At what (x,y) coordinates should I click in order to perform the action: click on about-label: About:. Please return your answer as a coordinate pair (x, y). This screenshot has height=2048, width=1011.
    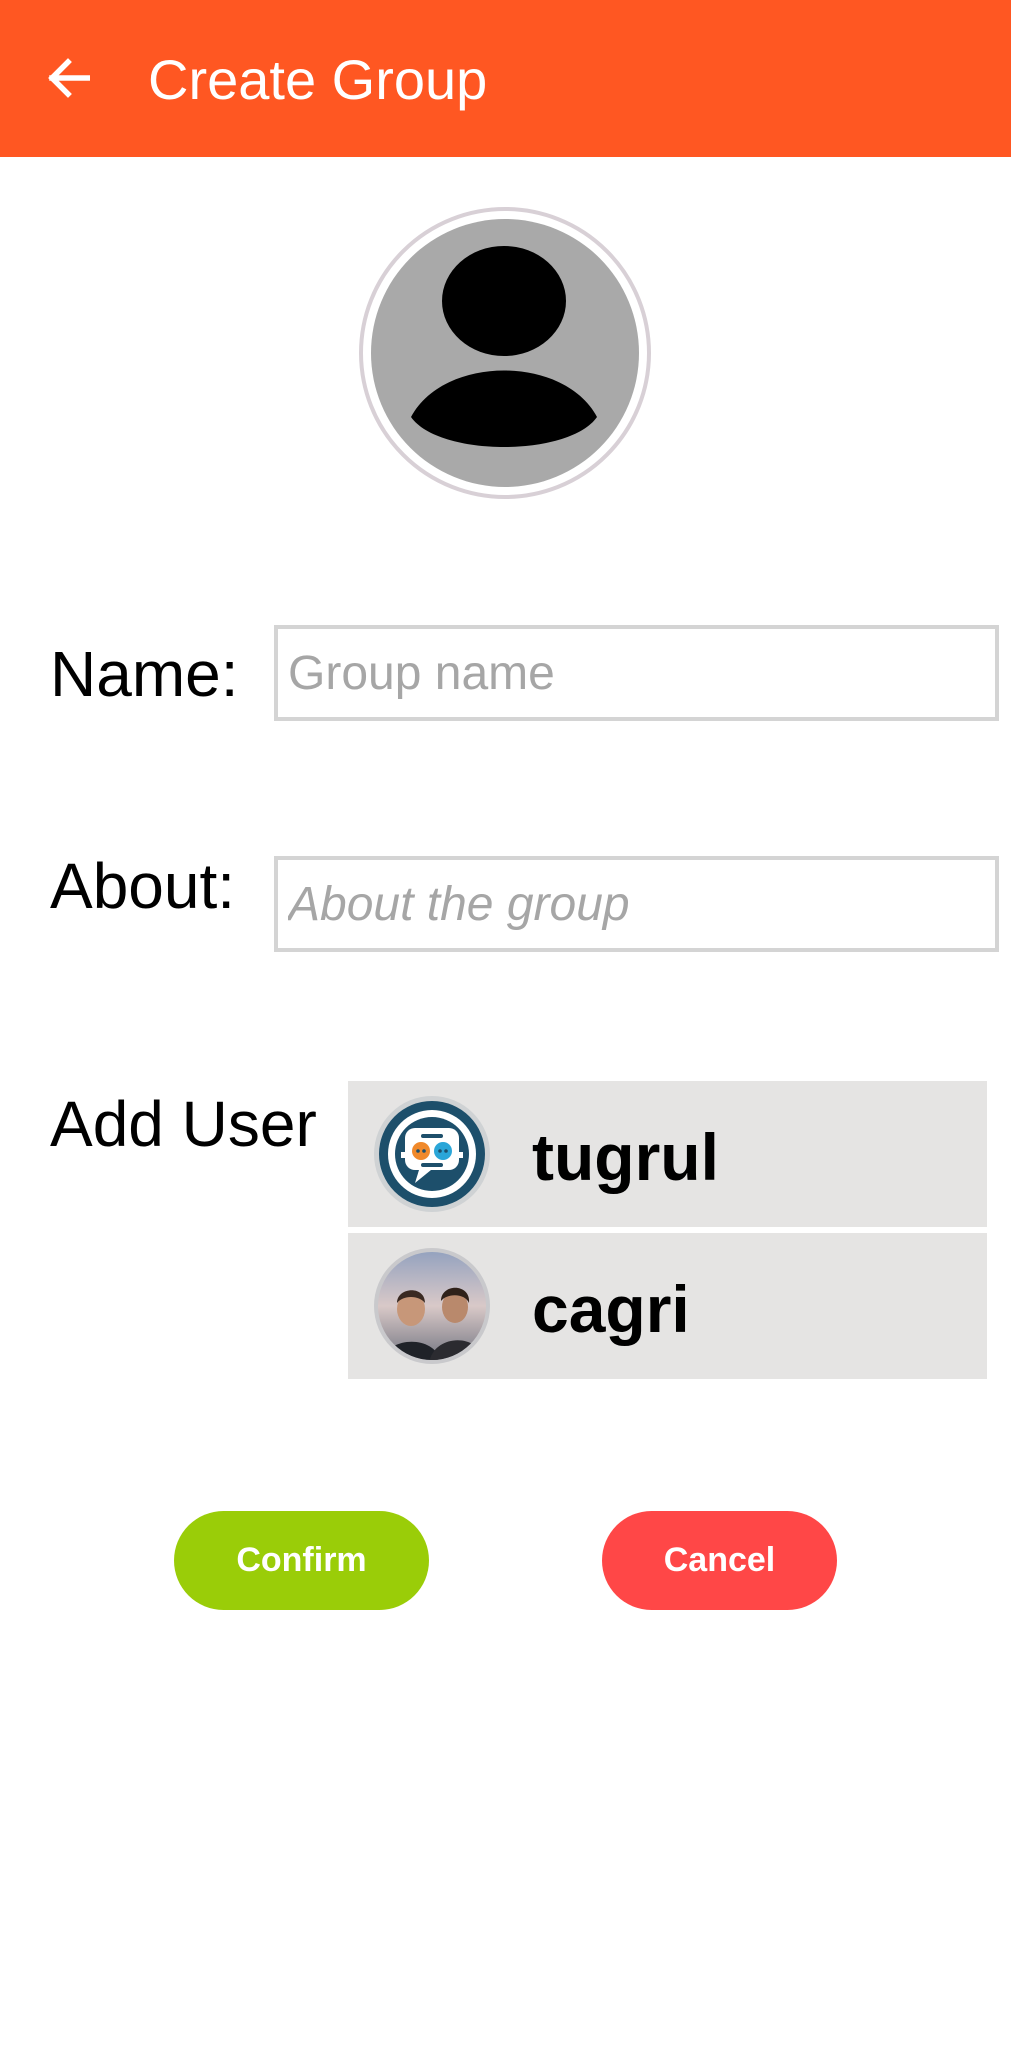
    Looking at the image, I should click on (143, 886).